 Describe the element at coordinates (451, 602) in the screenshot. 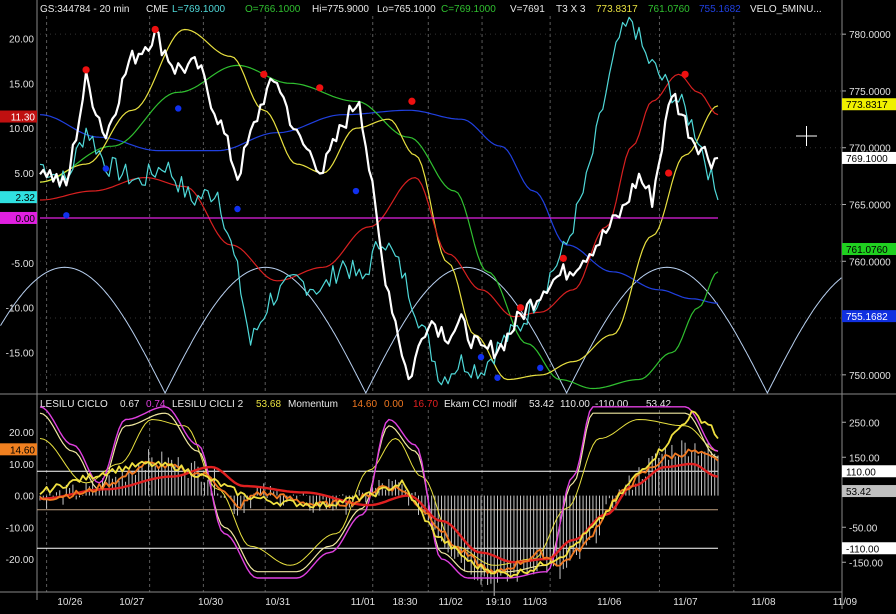

I see `x-tick-label: 11/02` at that location.